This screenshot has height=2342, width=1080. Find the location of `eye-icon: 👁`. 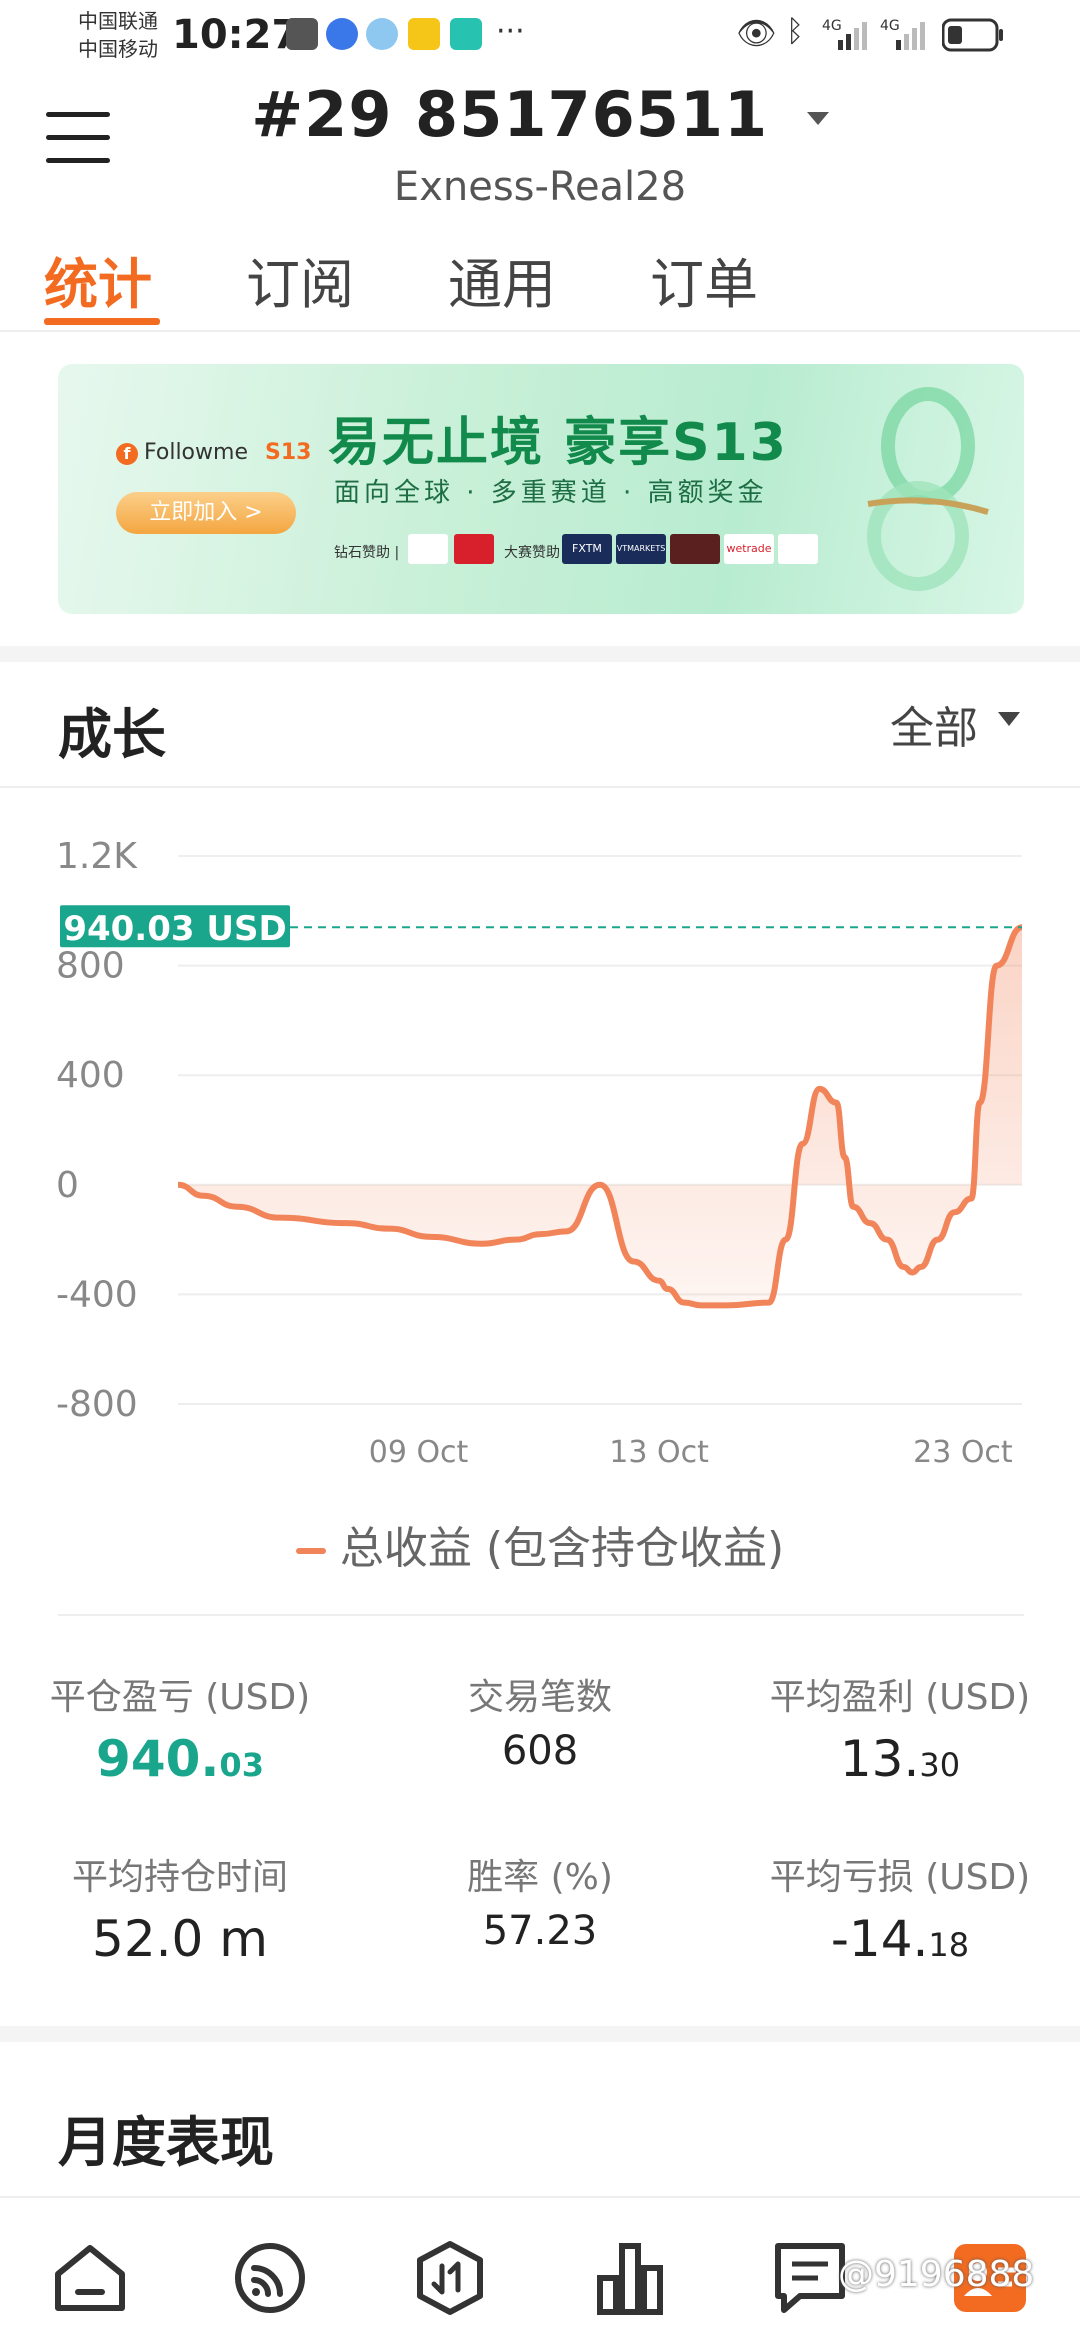

eye-icon: 👁 is located at coordinates (756, 33).